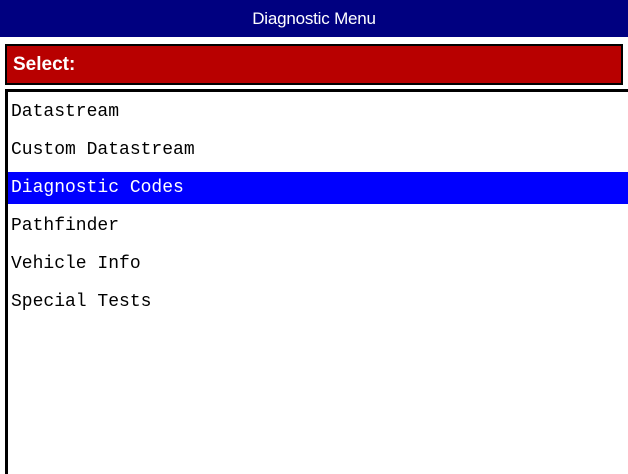 The width and height of the screenshot is (628, 474). What do you see at coordinates (44, 64) in the screenshot?
I see `select-label: Select:` at bounding box center [44, 64].